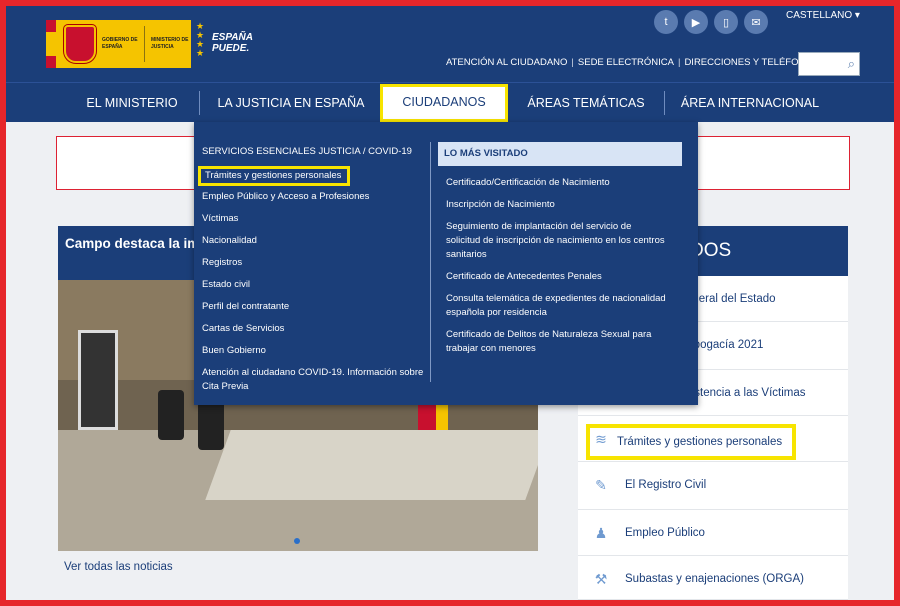 This screenshot has height=606, width=900. Describe the element at coordinates (132, 103) in the screenshot. I see `nav-el-ministerio: EL MINISTERIO` at that location.